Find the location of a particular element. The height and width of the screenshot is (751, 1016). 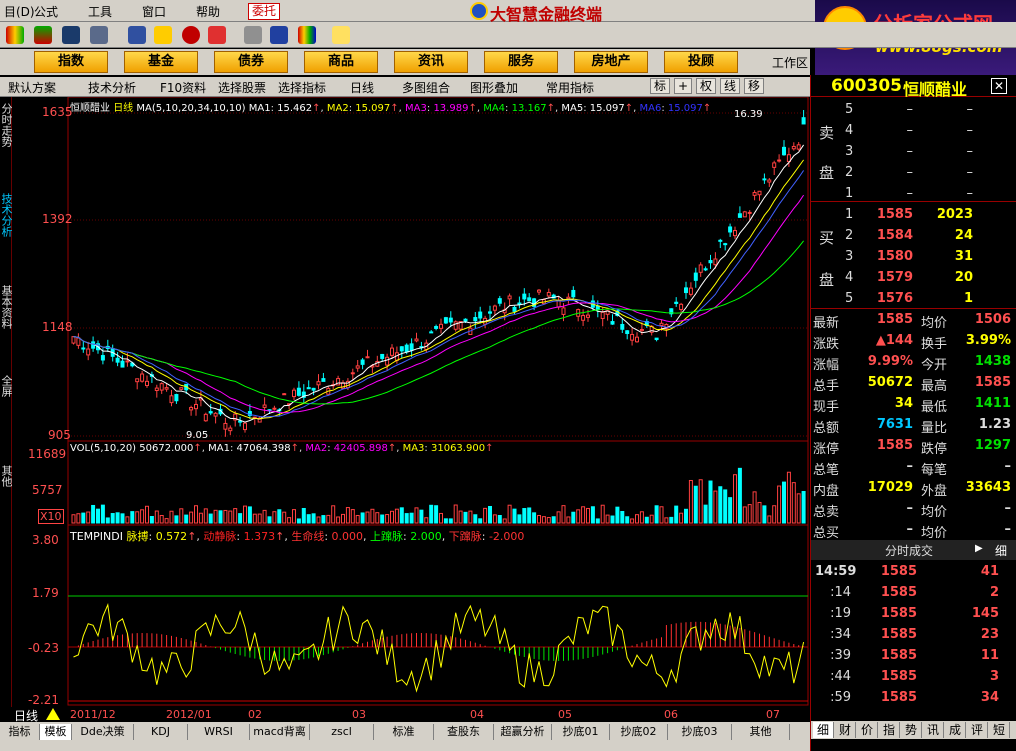

toggle-move: 移 is located at coordinates (754, 86).